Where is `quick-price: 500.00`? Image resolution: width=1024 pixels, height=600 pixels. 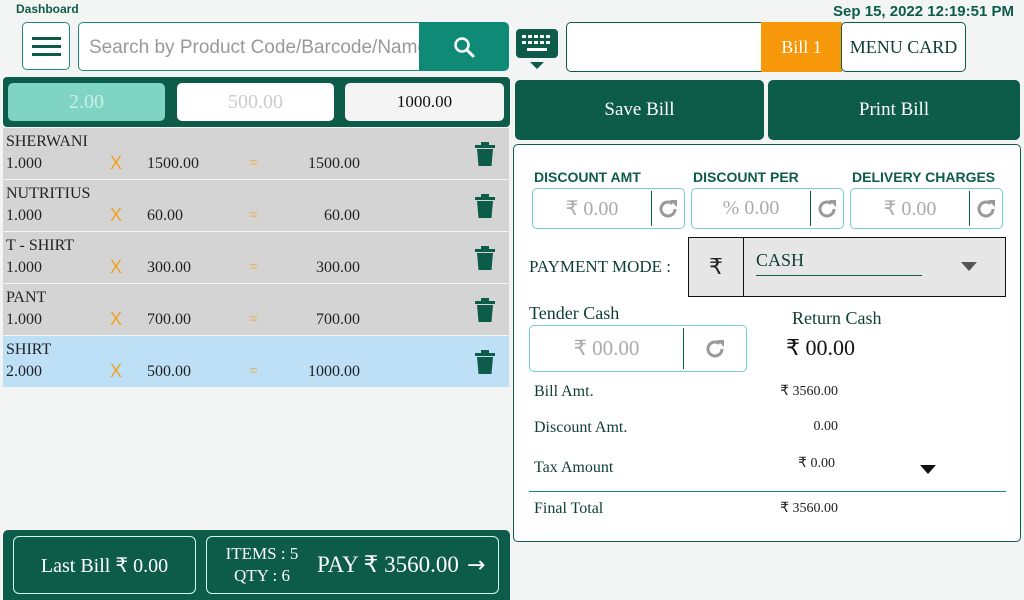 quick-price: 500.00 is located at coordinates (255, 102).